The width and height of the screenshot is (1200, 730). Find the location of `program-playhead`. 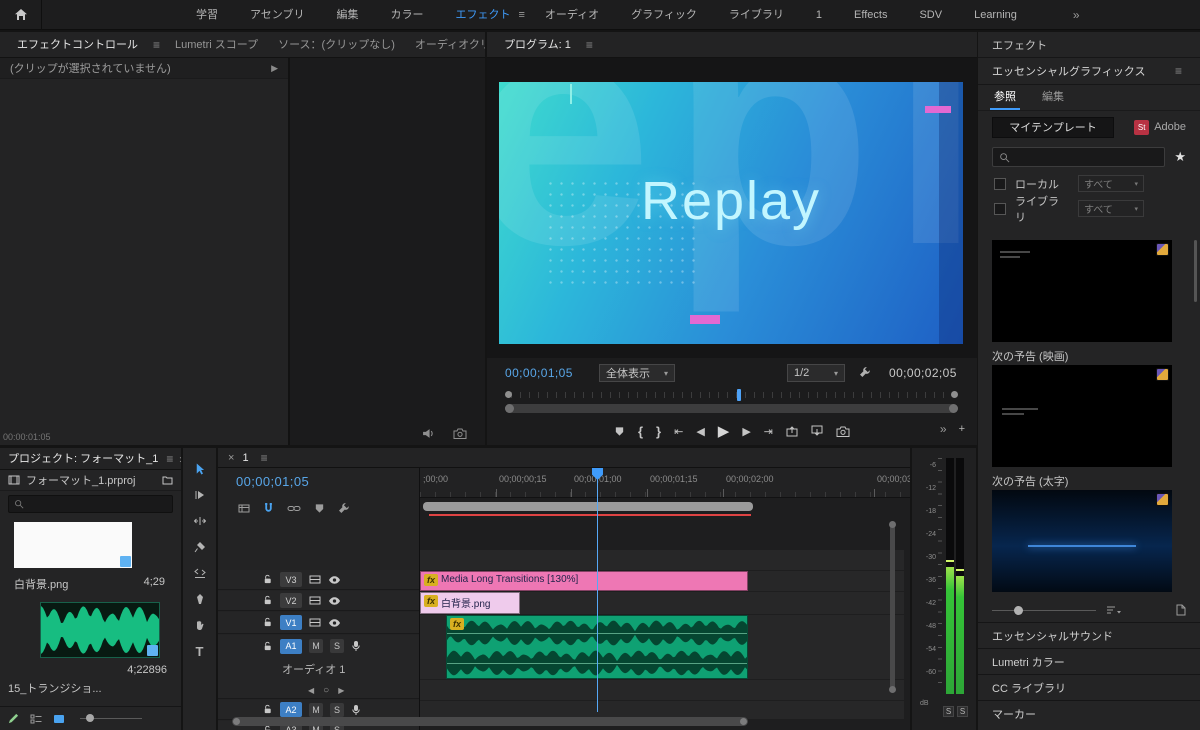

program-playhead is located at coordinates (739, 395).